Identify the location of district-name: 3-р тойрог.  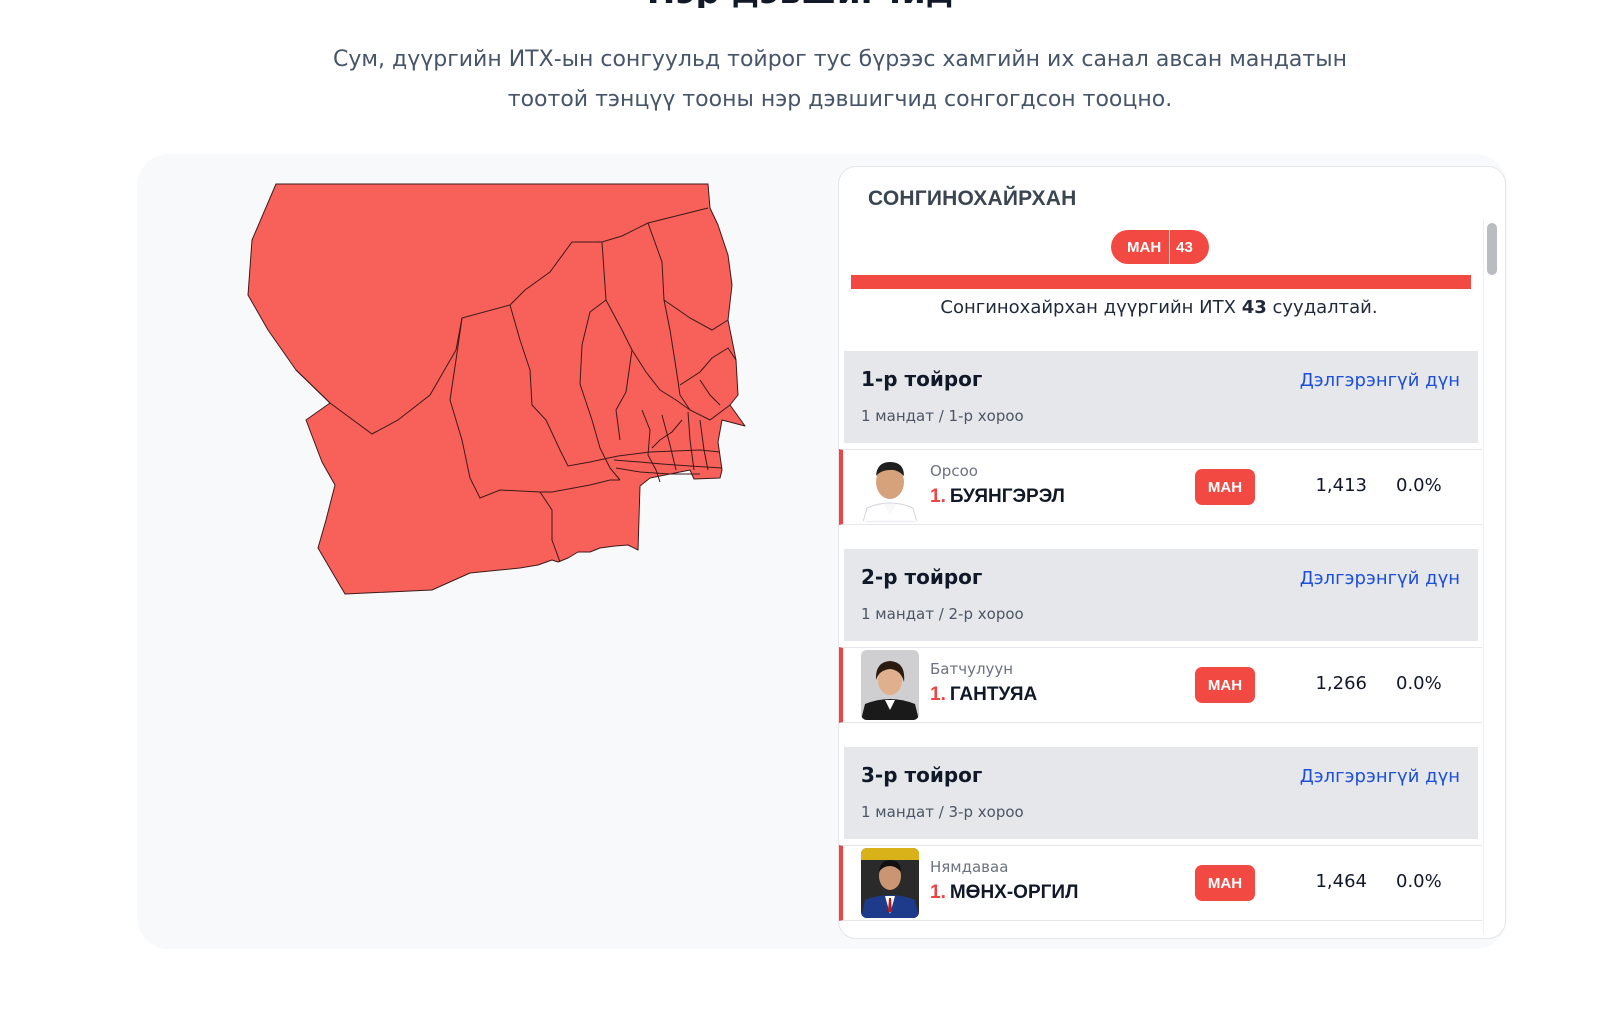
(922, 775).